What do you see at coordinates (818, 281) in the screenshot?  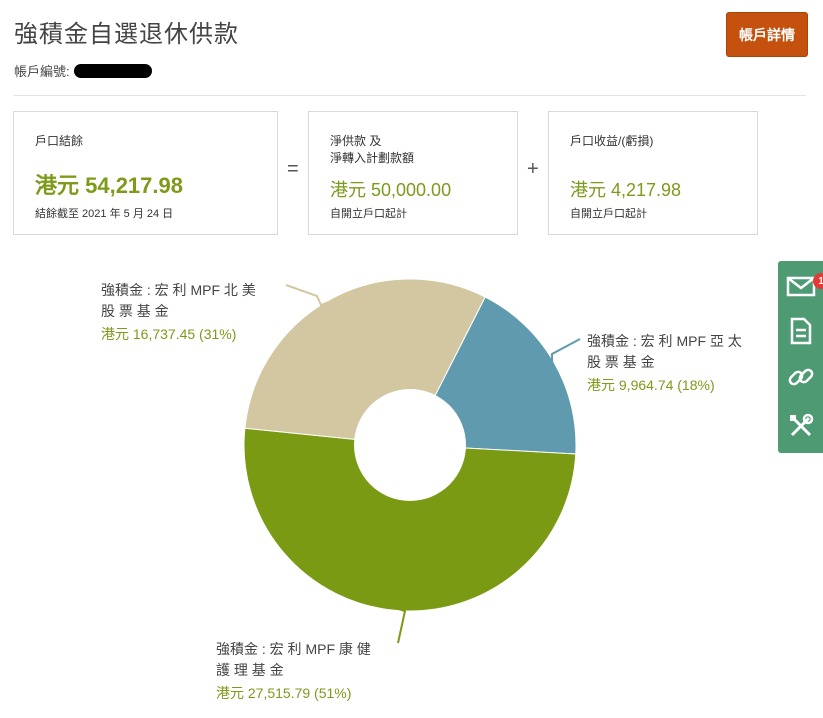 I see `mail-badge: 1` at bounding box center [818, 281].